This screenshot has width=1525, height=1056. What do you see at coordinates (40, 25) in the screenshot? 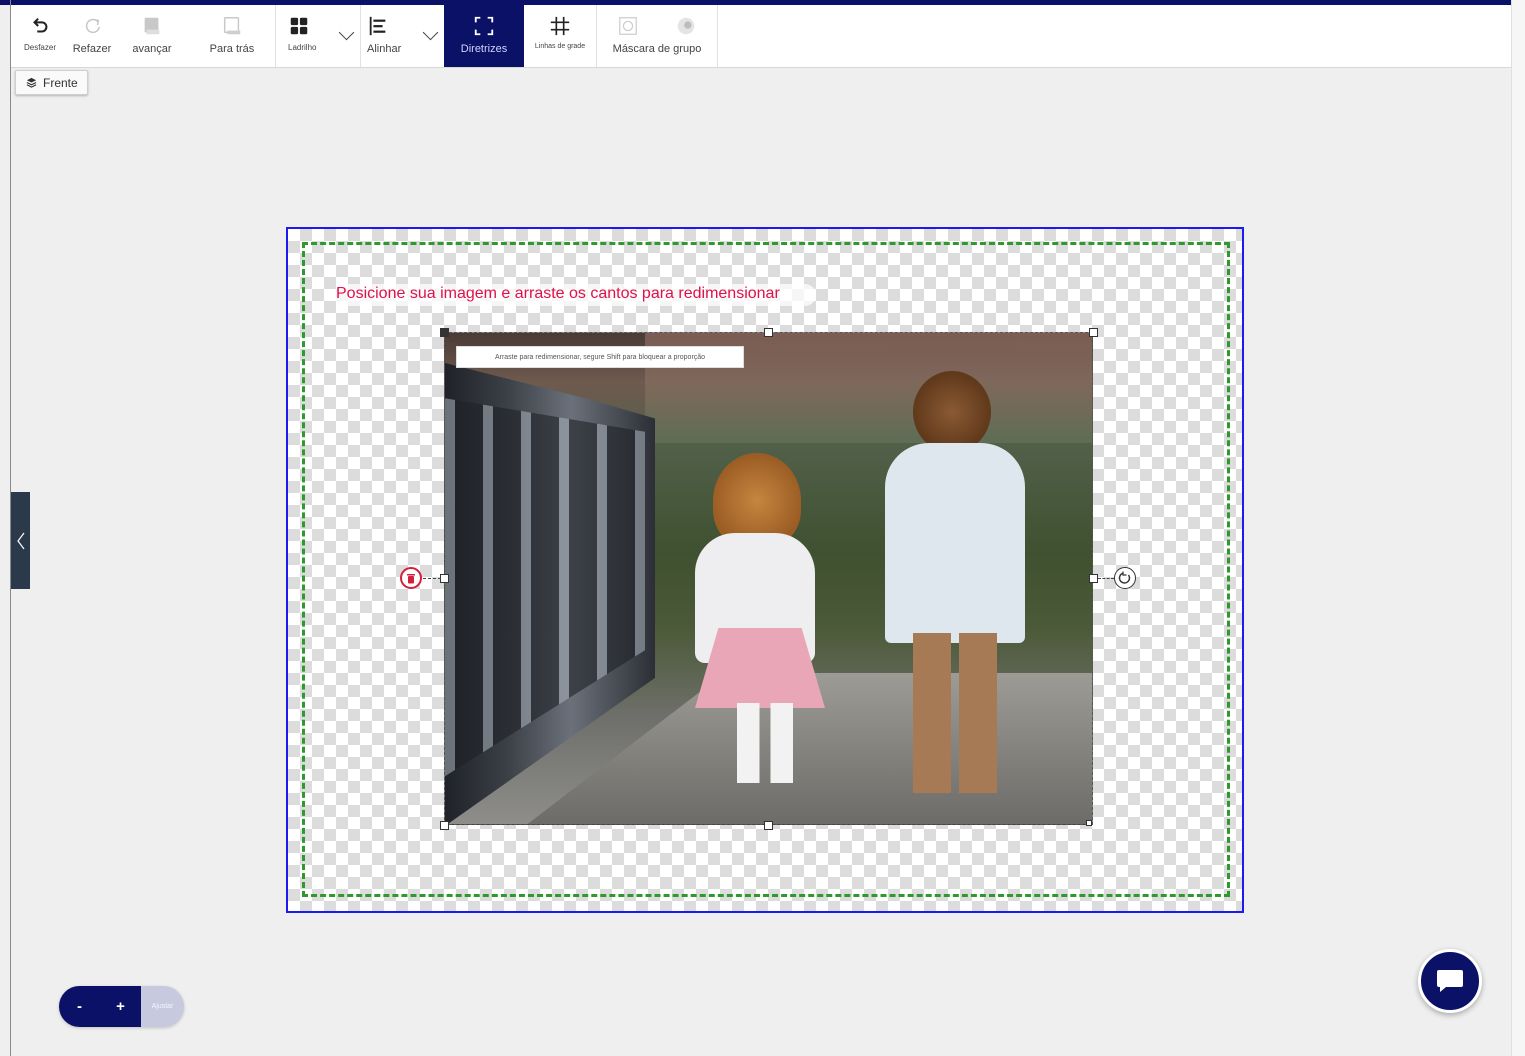
I see `undo-icon` at bounding box center [40, 25].